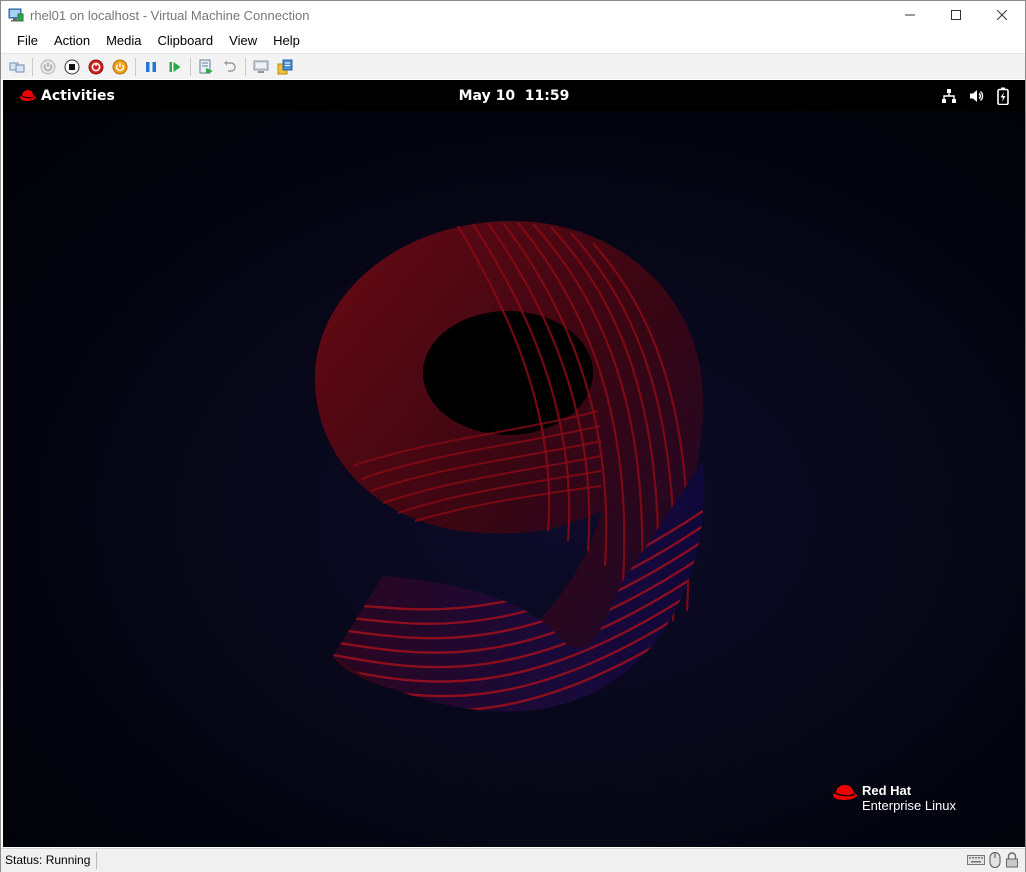 The height and width of the screenshot is (872, 1026). I want to click on menu-clipboard: Clipboard, so click(186, 41).